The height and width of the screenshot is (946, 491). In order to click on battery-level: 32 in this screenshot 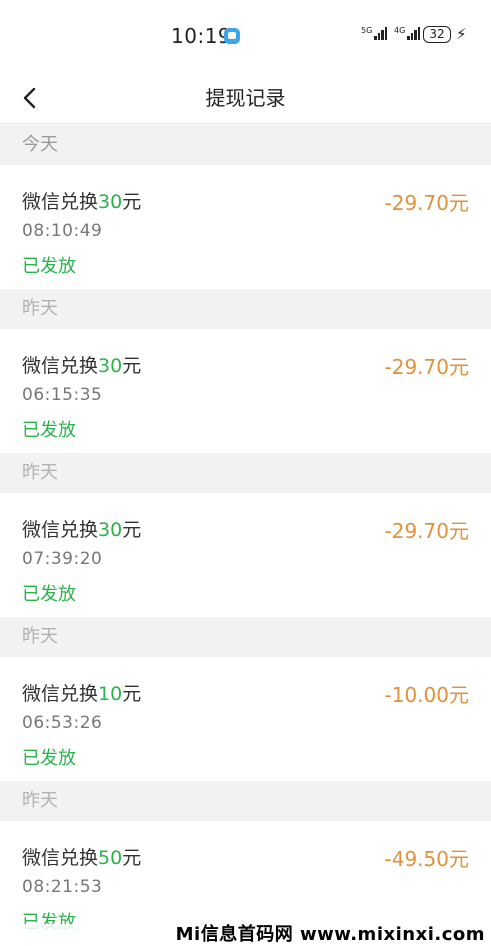, I will do `click(437, 34)`.